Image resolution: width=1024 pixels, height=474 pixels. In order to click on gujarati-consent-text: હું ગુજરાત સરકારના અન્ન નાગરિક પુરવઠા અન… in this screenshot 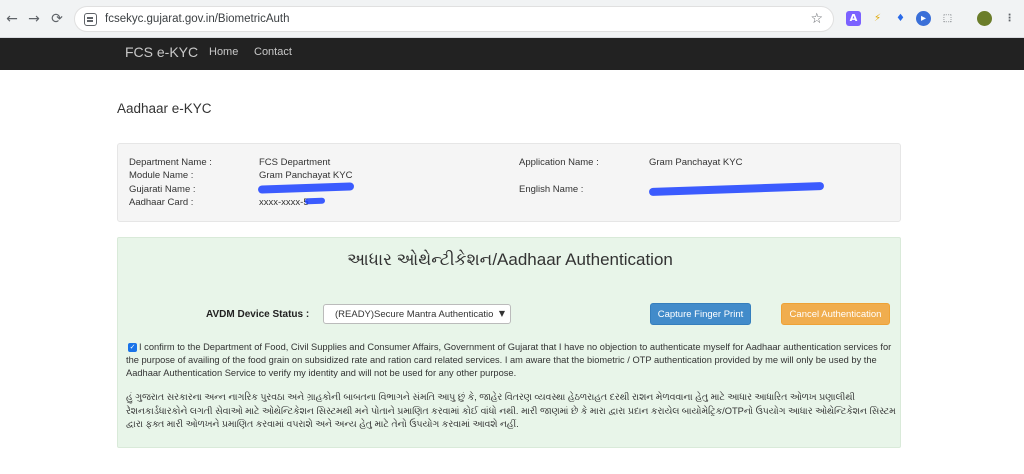, I will do `click(511, 410)`.